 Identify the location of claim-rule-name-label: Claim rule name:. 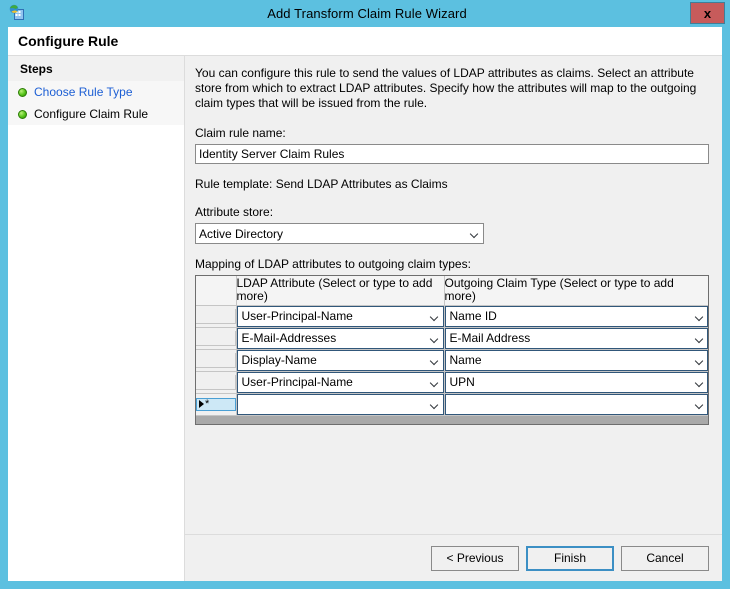
(240, 133).